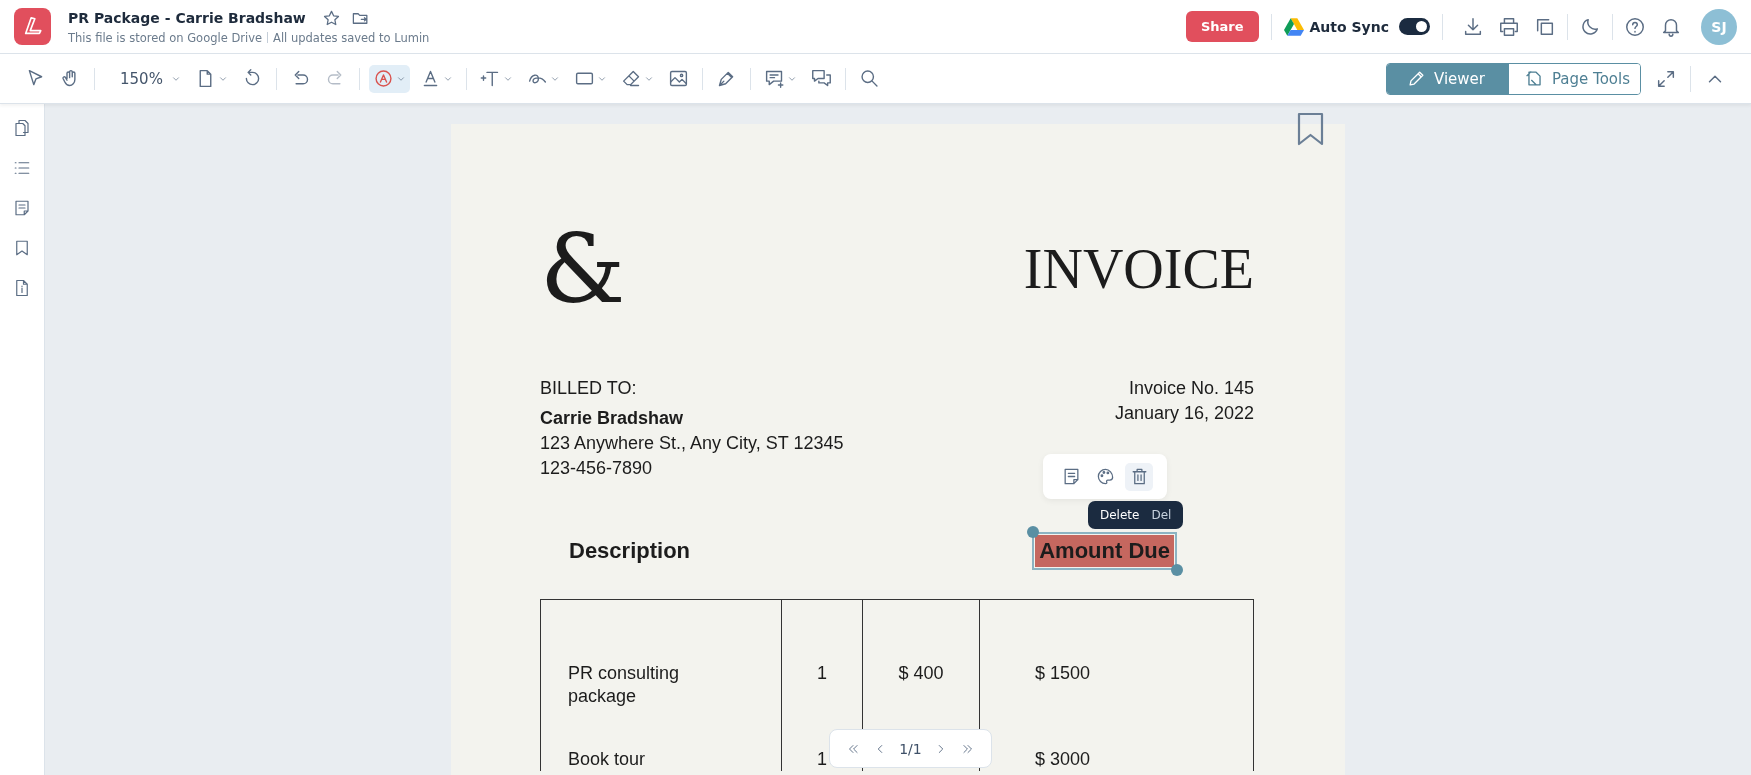  Describe the element at coordinates (1120, 515) in the screenshot. I see `tooltip-label: Delete` at that location.